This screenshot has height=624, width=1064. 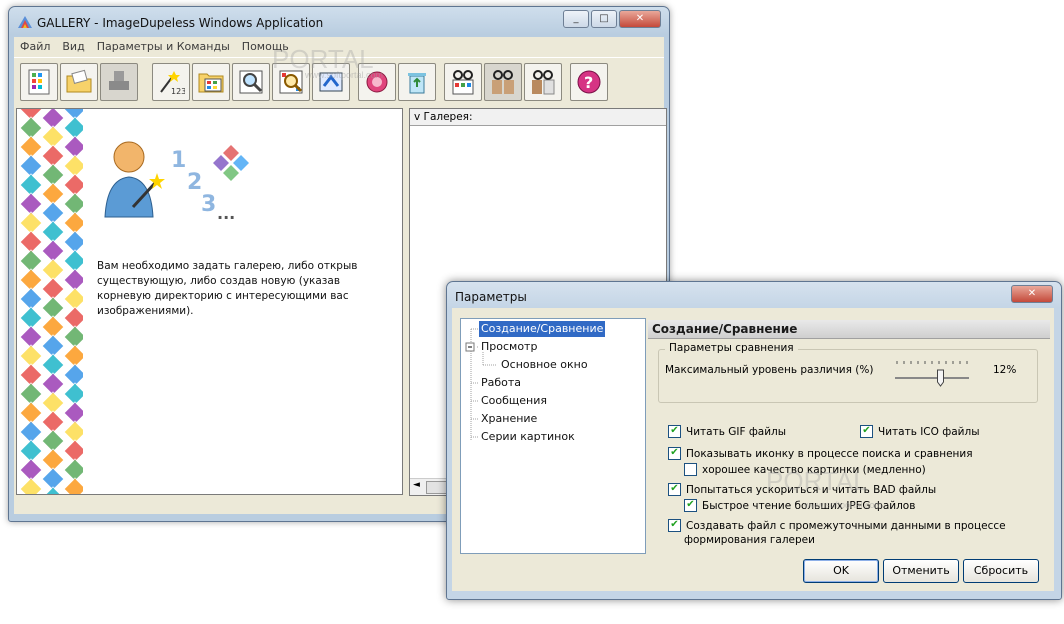 I want to click on checkbox-read-ico: ✔, so click(x=866, y=431).